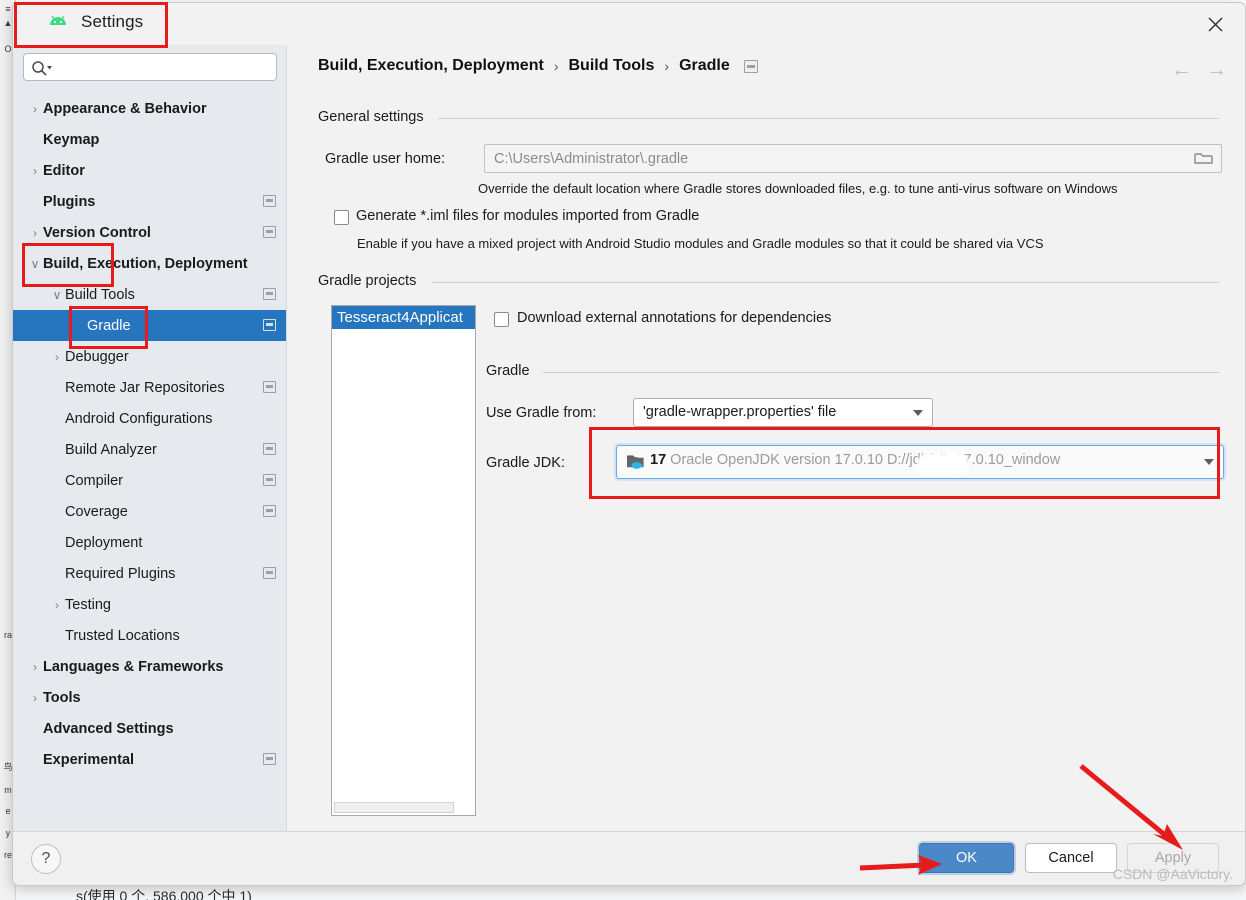 The image size is (1246, 900). I want to click on sidebar-item-deployment: Deployment, so click(149, 542).